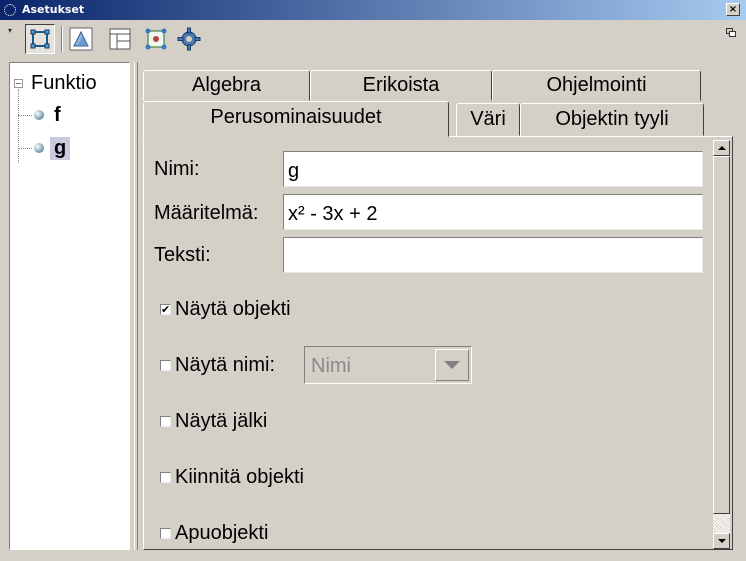 The height and width of the screenshot is (561, 746). I want to click on object-settings-icon, so click(40, 39).